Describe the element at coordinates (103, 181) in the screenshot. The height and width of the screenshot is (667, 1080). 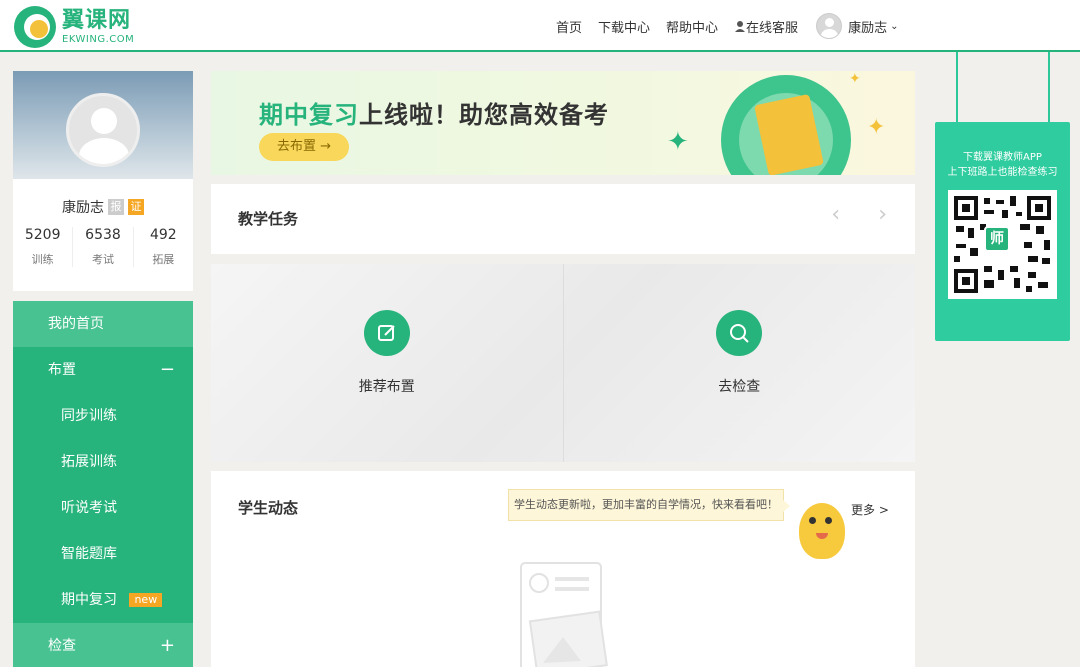
I see `profile-card: 康励志 报 证 5209 训练 6538 考试 492 拓展` at that location.